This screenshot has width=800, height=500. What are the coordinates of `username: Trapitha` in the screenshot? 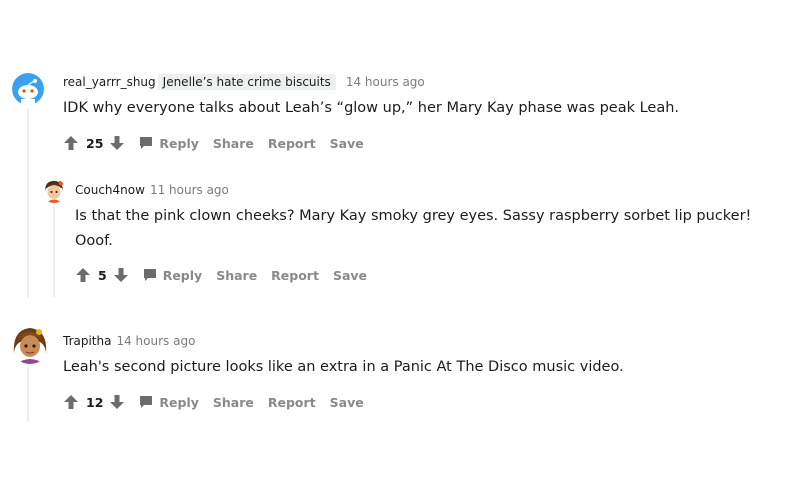 It's located at (87, 341).